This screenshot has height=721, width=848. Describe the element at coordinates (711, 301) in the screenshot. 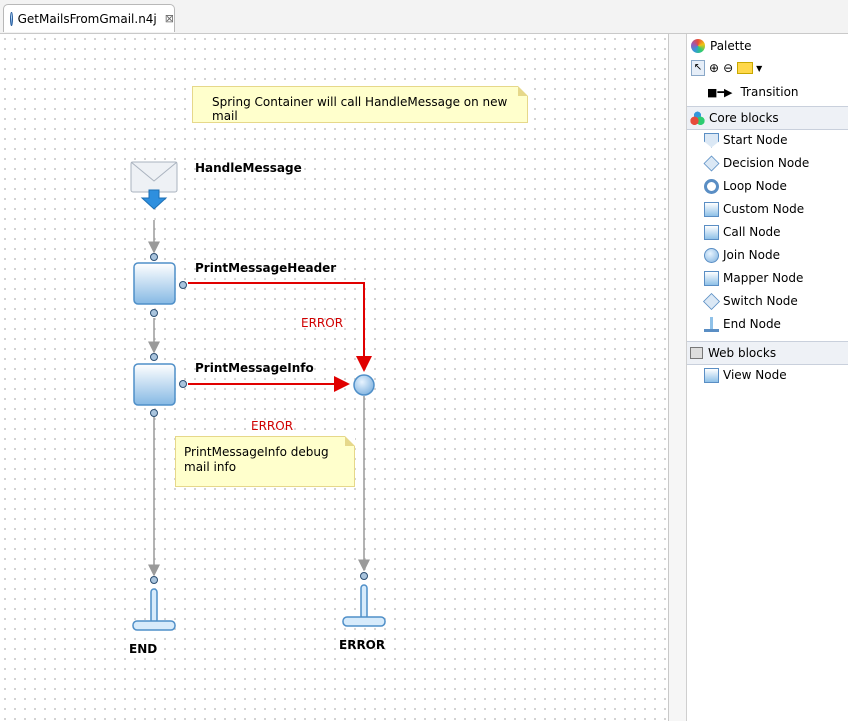

I see `switch-node-icon` at that location.